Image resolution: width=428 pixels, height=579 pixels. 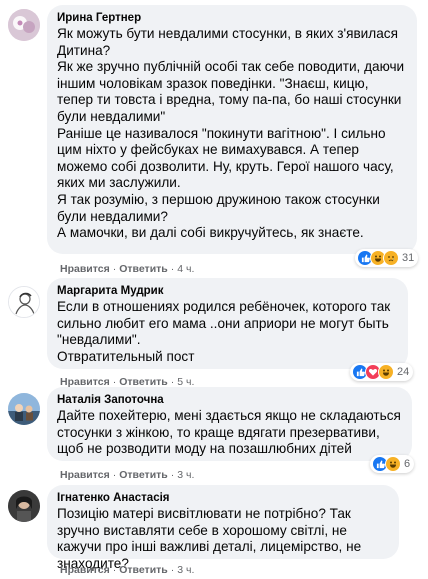 I want to click on reaction-count: 6, so click(x=407, y=464).